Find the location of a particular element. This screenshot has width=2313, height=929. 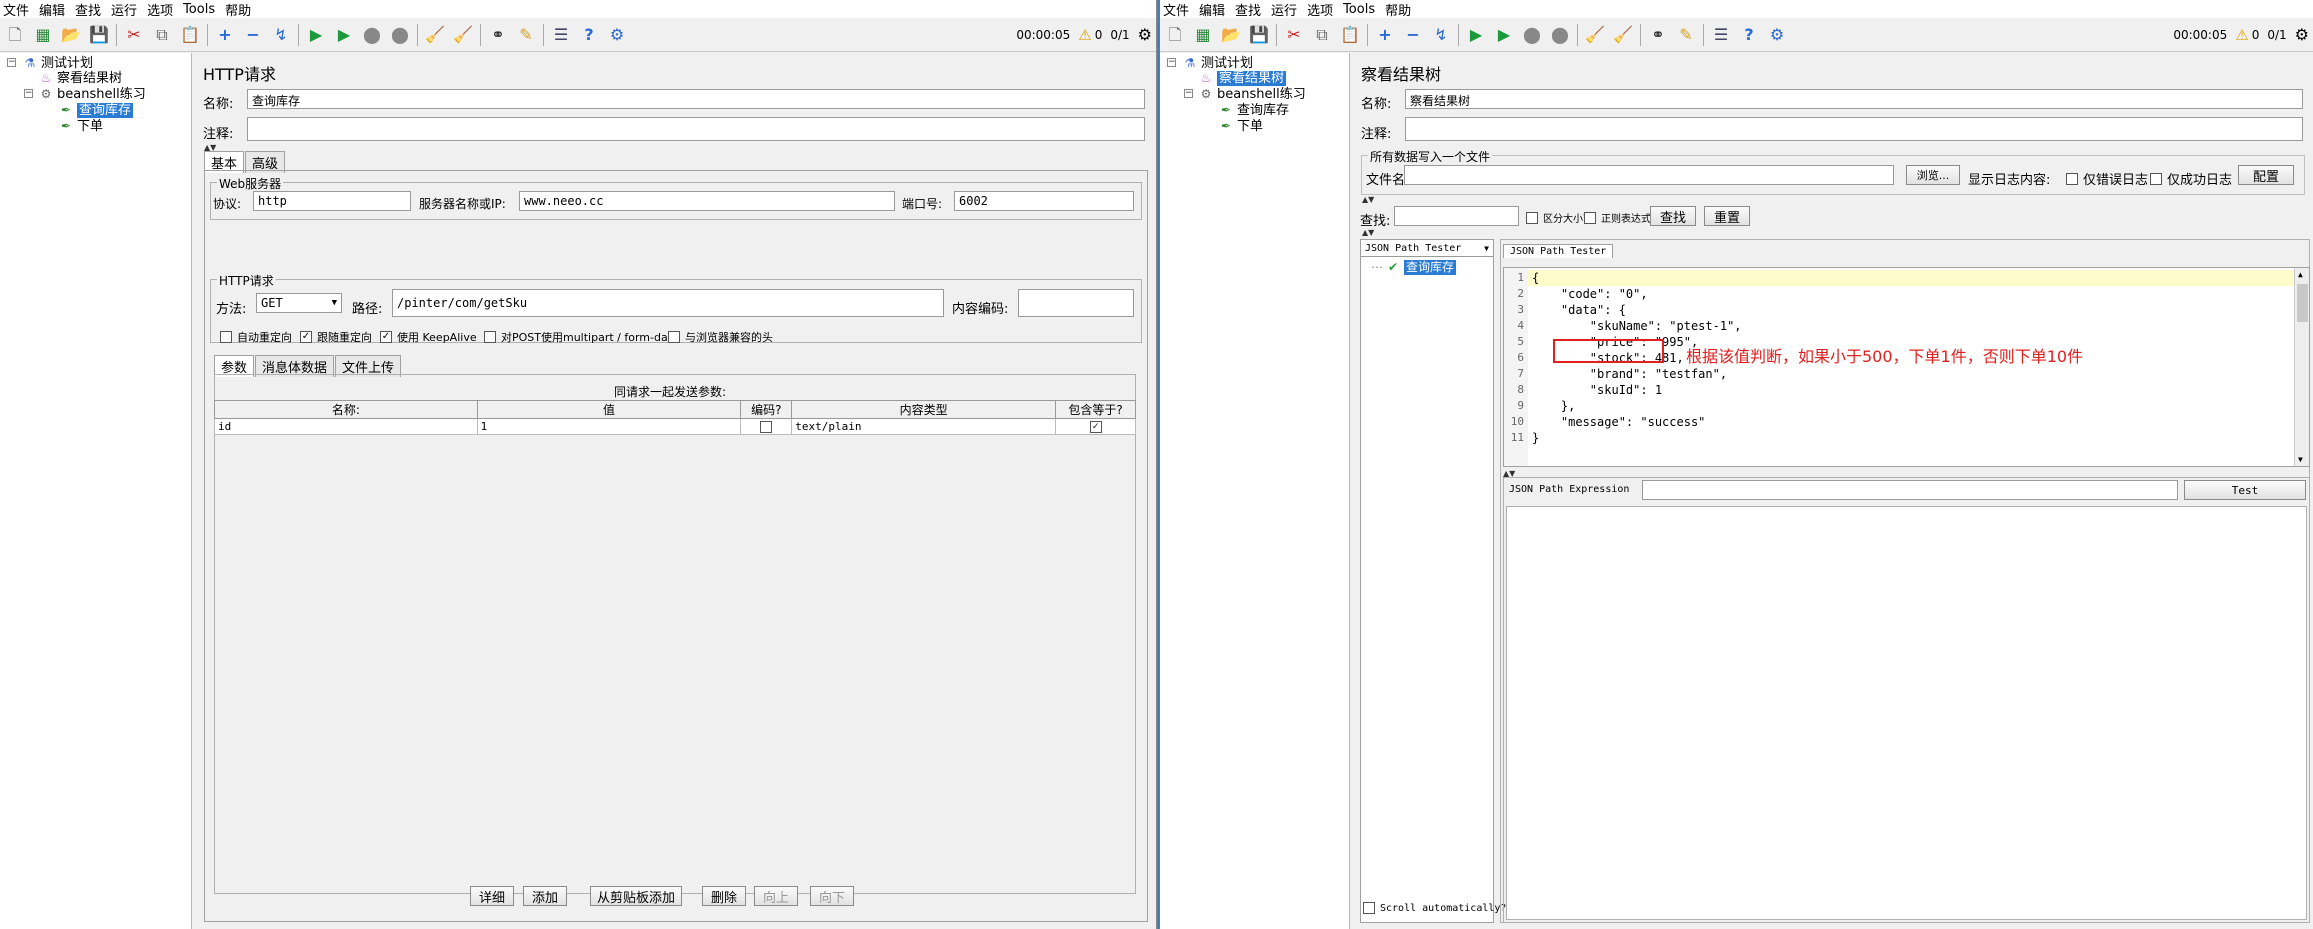

shutdown-icon: ⬤ is located at coordinates (1560, 35).